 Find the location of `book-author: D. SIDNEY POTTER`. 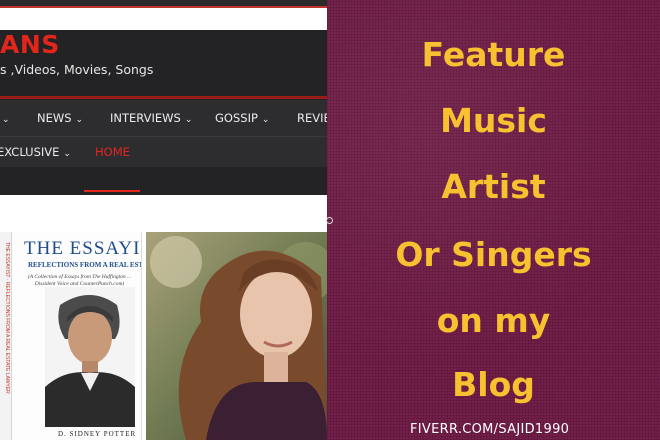

book-author: D. SIDNEY POTTER is located at coordinates (97, 434).